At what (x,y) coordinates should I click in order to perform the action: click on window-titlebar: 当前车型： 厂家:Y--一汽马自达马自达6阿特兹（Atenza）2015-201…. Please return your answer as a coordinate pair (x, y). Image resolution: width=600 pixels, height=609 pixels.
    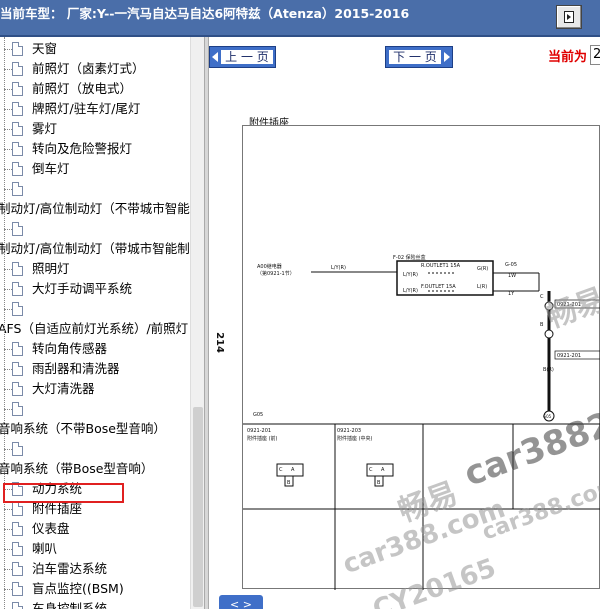
    Looking at the image, I should click on (300, 18).